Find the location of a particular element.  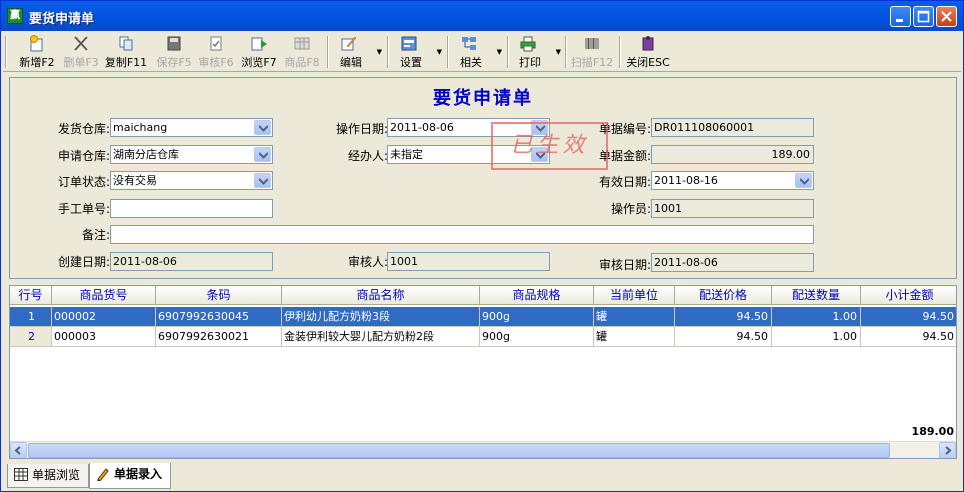

minimize-icon is located at coordinates (899, 20).